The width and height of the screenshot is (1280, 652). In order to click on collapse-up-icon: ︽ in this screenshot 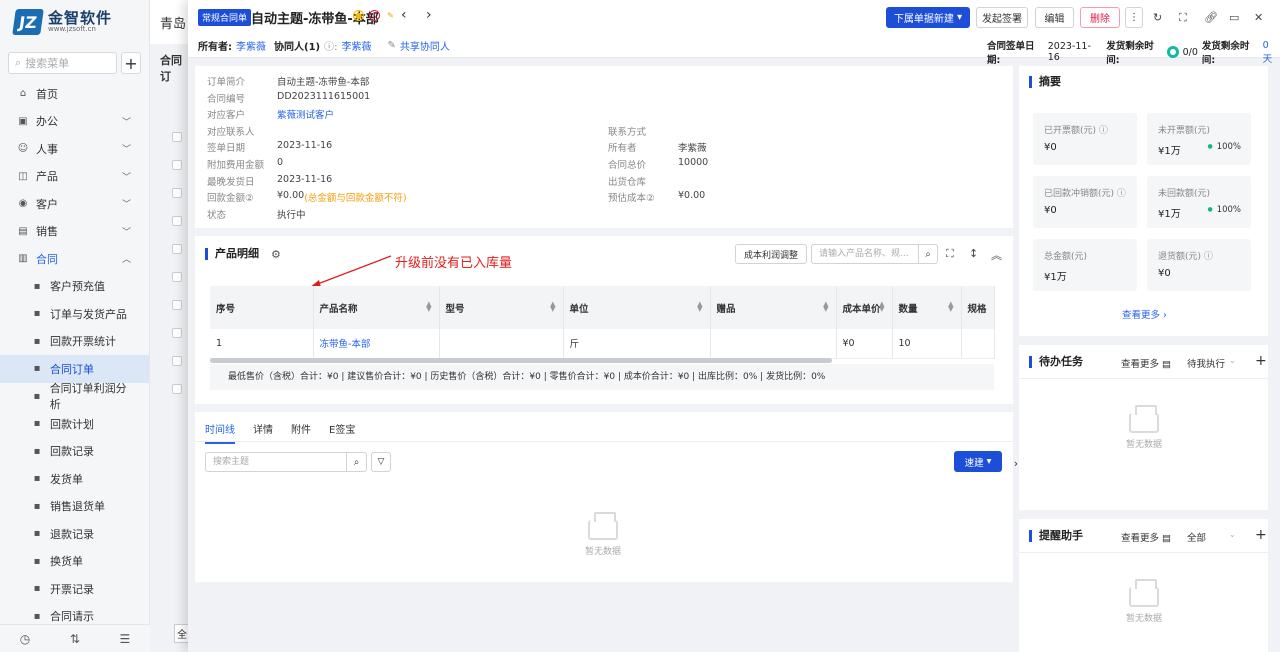, I will do `click(996, 255)`.